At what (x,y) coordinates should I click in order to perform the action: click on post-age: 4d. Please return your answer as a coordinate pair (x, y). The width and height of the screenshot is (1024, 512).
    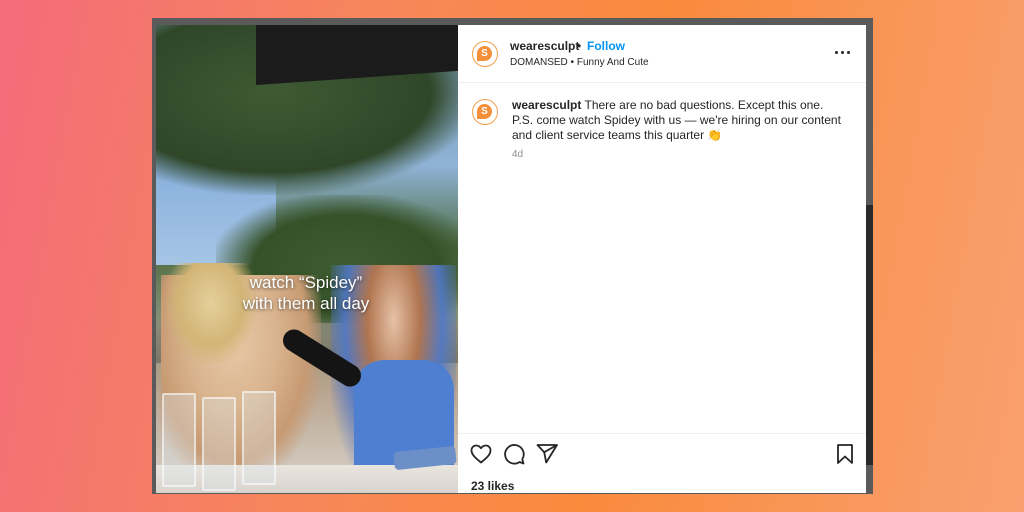
    Looking at the image, I should click on (517, 154).